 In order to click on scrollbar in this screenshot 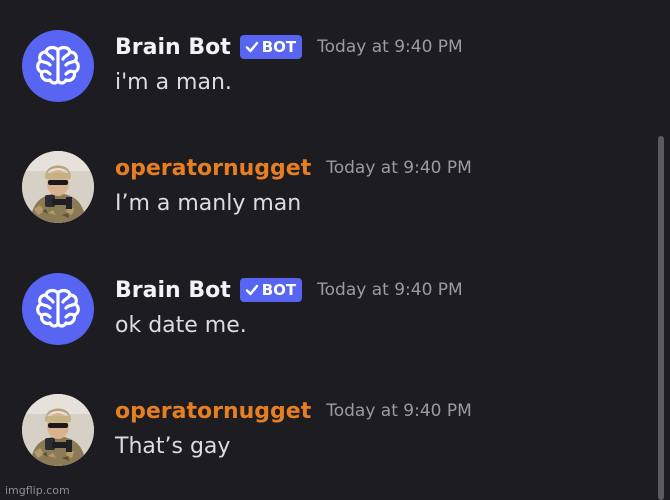, I will do `click(661, 318)`.